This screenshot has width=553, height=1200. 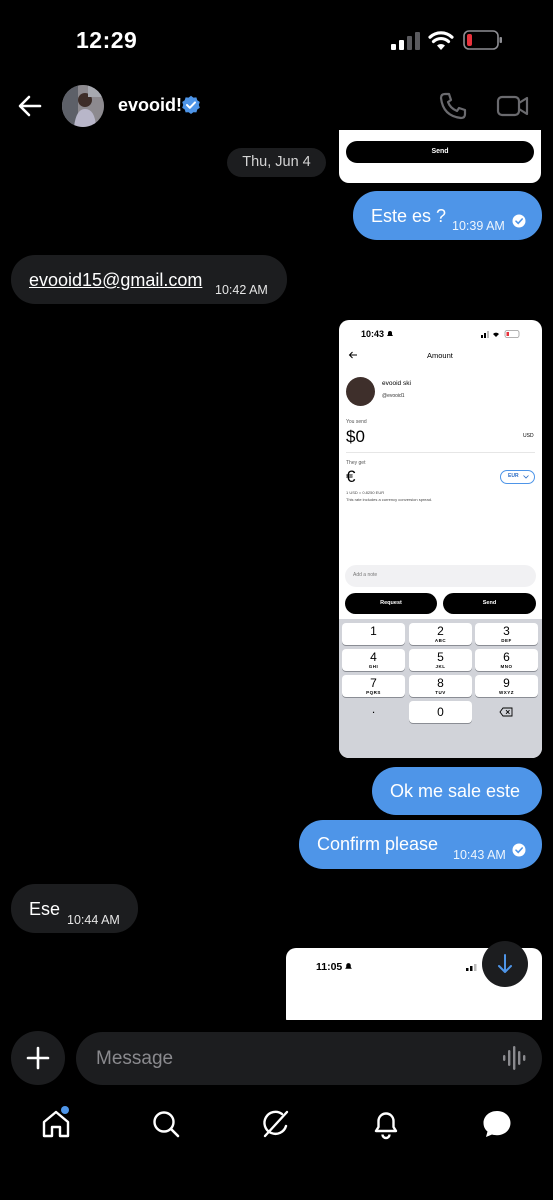 I want to click on message-input, so click(x=309, y=1058).